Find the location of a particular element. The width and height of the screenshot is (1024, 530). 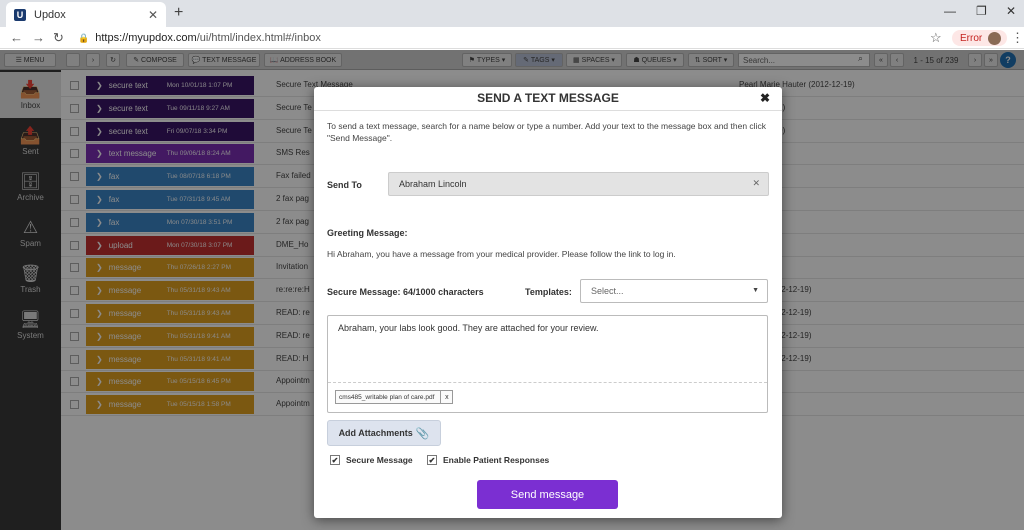

secure-message-checkbox: ✔ Secure Message is located at coordinates (371, 460).